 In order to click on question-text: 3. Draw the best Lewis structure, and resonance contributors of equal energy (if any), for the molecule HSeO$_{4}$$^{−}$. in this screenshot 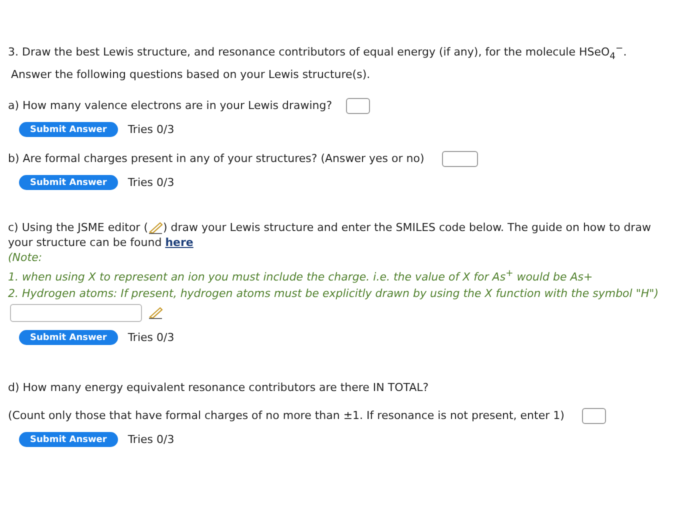, I will do `click(318, 53)`.